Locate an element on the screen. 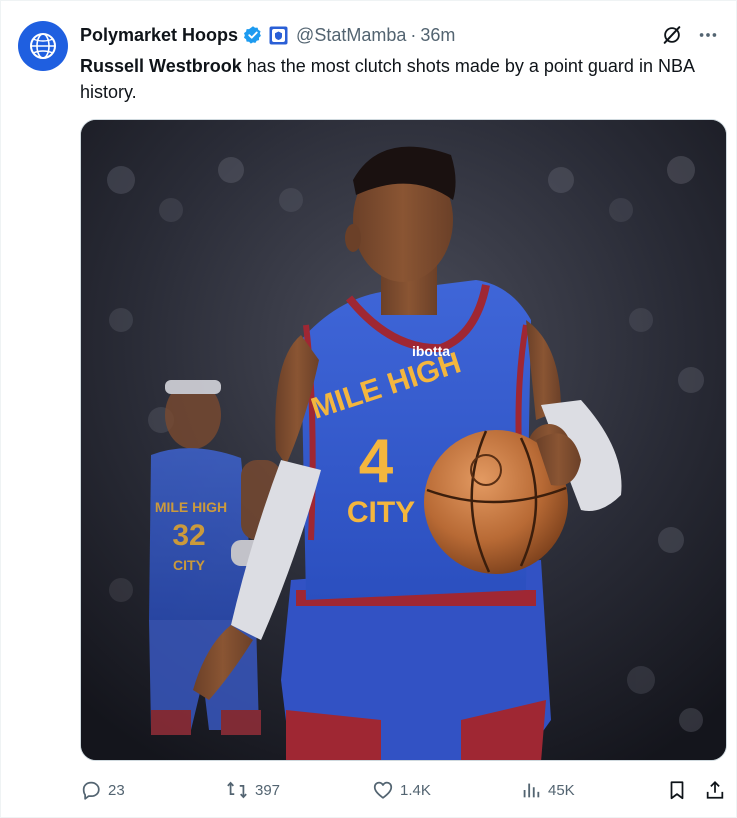  tweet-header: Polymarket Hoops @StatMamba · 36m is located at coordinates (401, 35).